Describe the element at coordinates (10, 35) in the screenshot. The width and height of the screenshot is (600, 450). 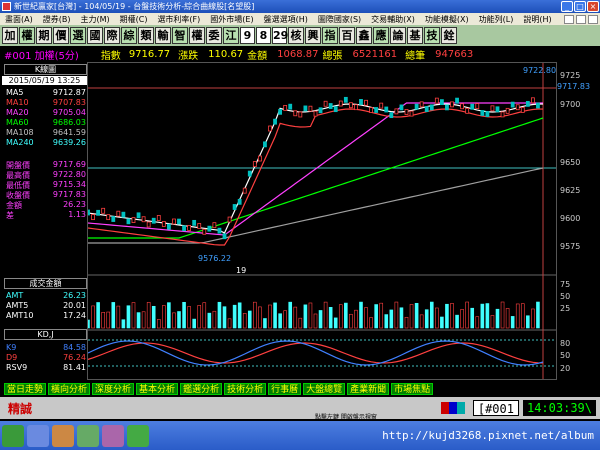
I see `toolbar-button: 加` at that location.